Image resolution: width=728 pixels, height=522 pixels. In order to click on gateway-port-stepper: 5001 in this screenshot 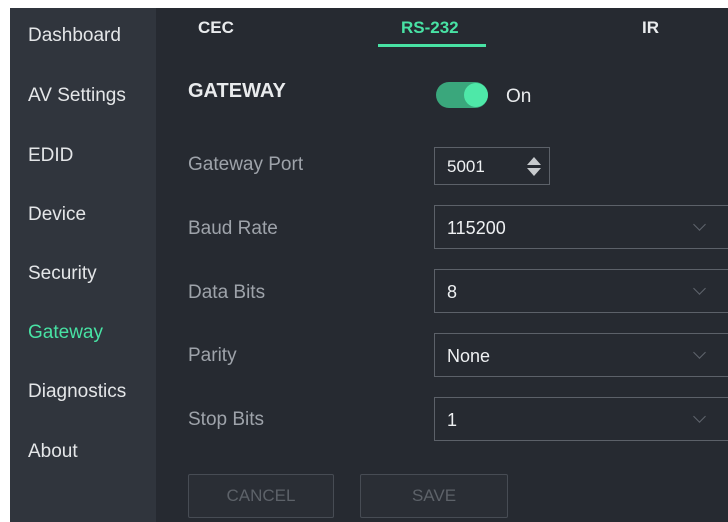, I will do `click(492, 166)`.